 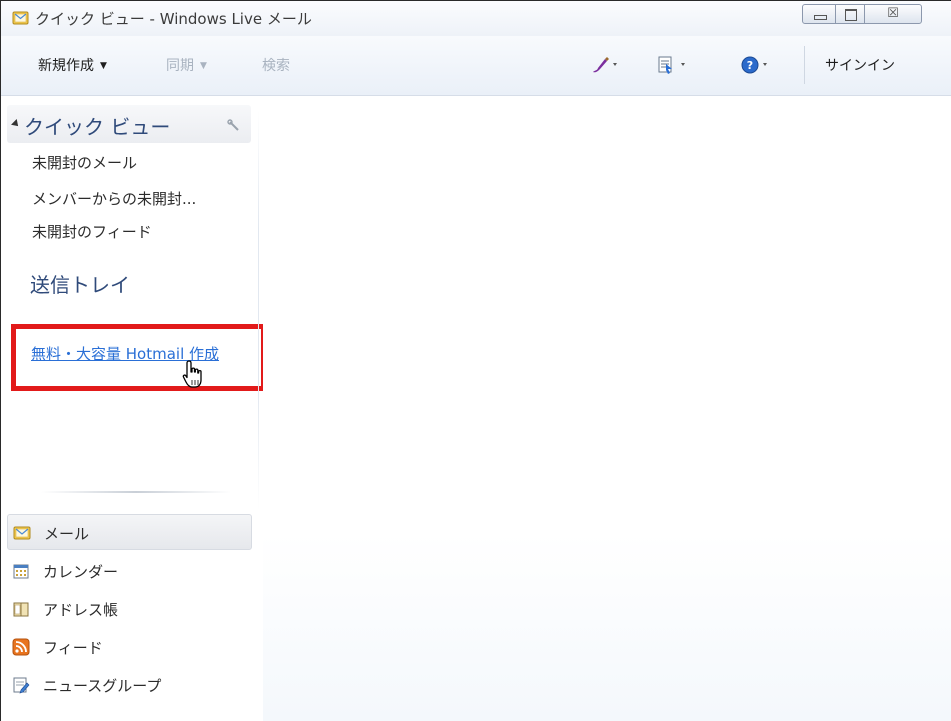 I want to click on window-title: クイック ビュー - Windows Live メール, so click(x=173, y=19).